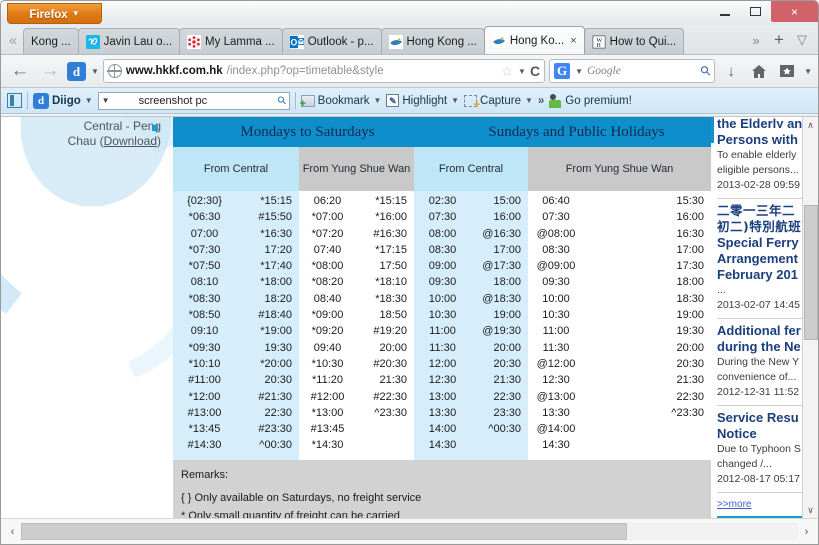  Describe the element at coordinates (802, 40) in the screenshot. I see `list-all-tabs-icon: ▽` at that location.